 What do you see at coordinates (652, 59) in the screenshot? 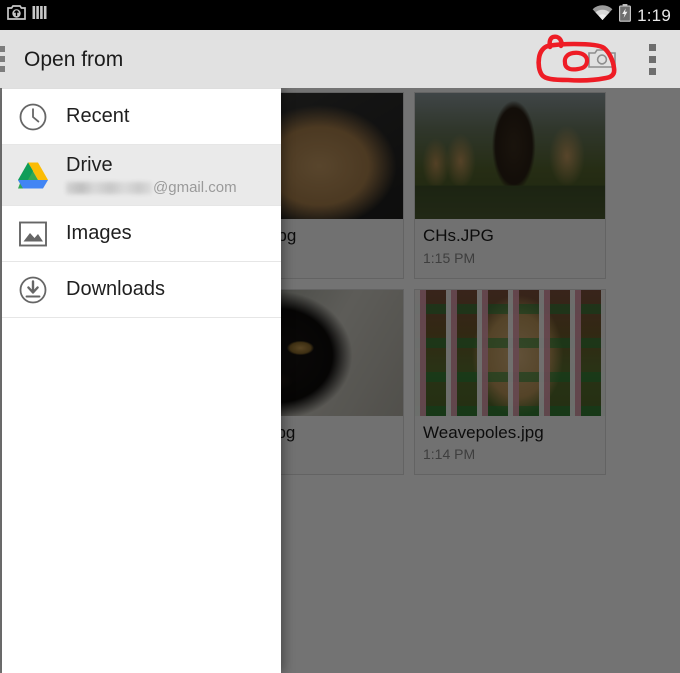
I see `overflow-menu-button` at bounding box center [652, 59].